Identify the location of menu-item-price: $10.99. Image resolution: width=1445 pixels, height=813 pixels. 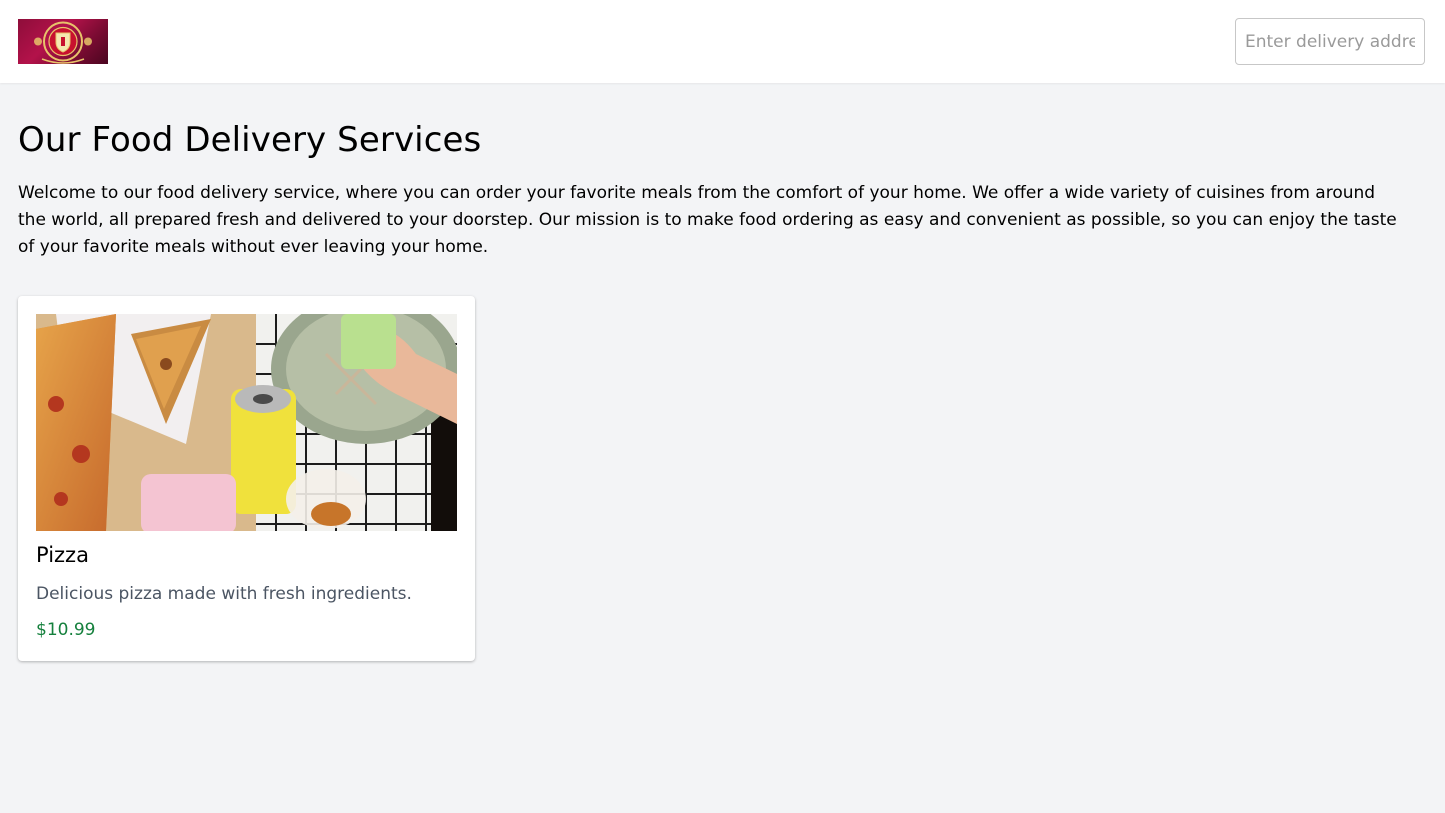
(66, 630).